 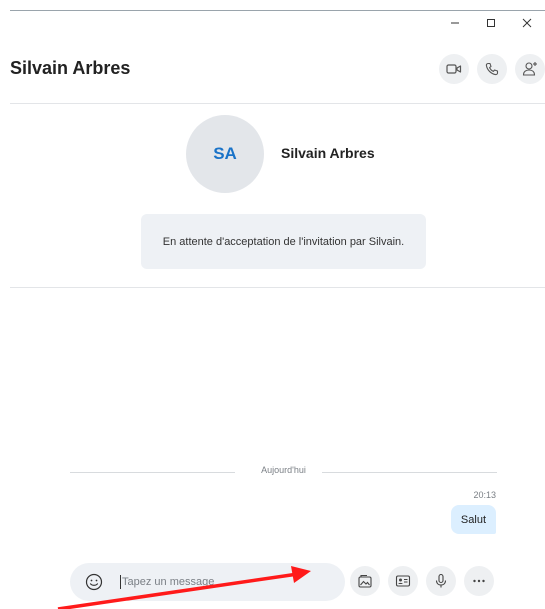 I want to click on add-person-button, so click(x=530, y=69).